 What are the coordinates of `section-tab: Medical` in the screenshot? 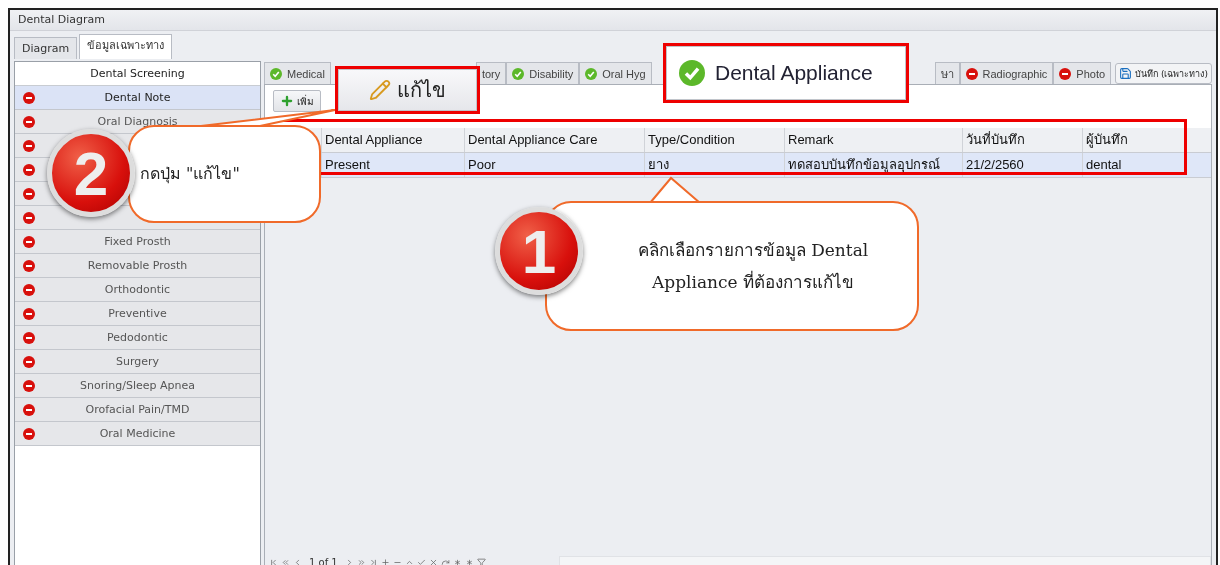 It's located at (297, 73).